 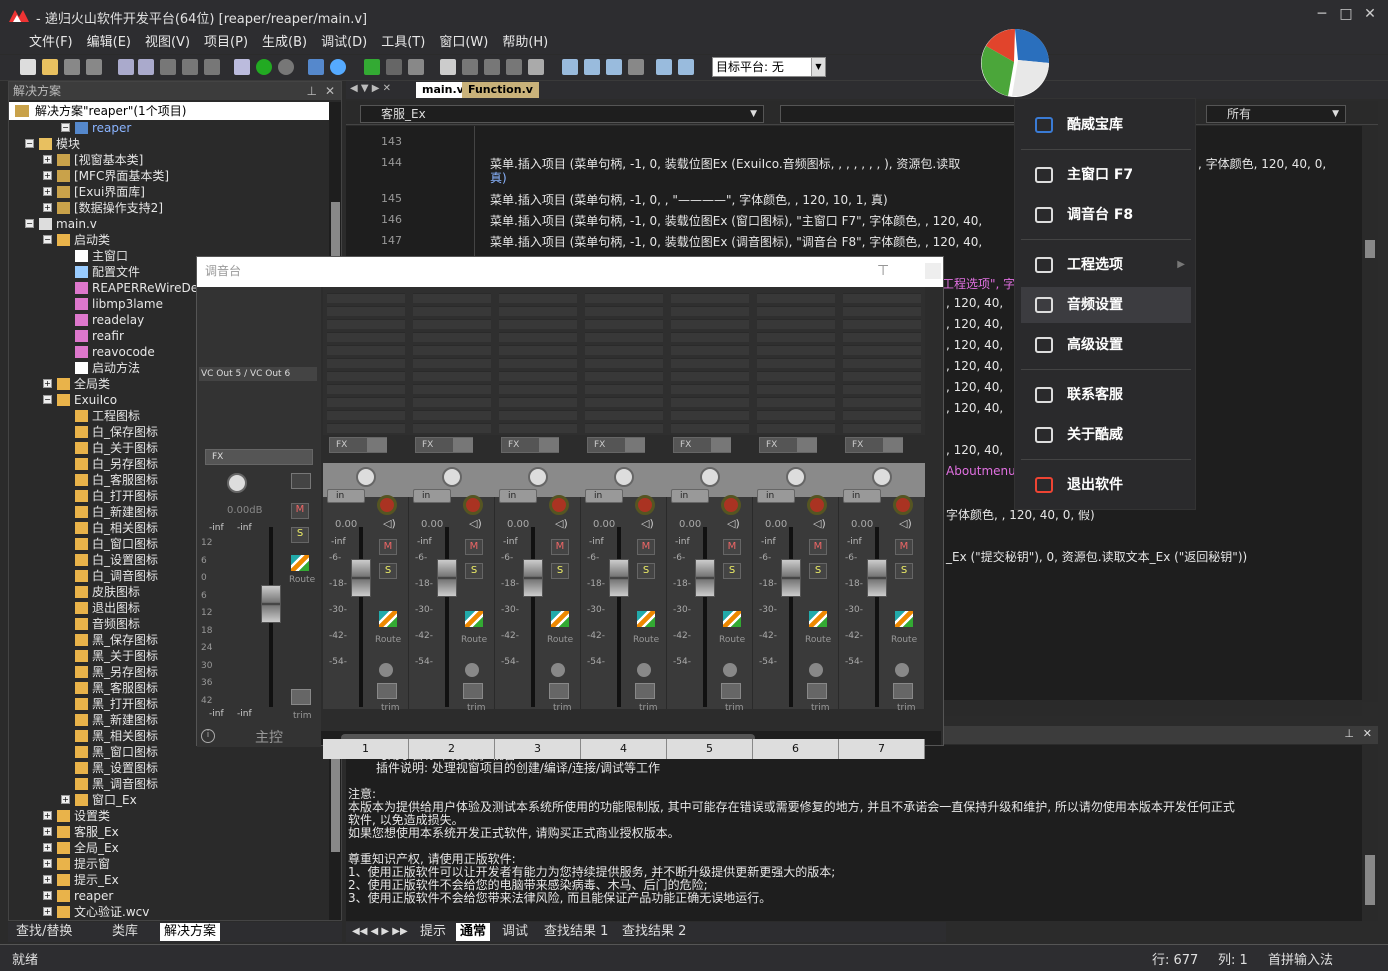 I want to click on tree-item: 白_打开图标, so click(x=116, y=496).